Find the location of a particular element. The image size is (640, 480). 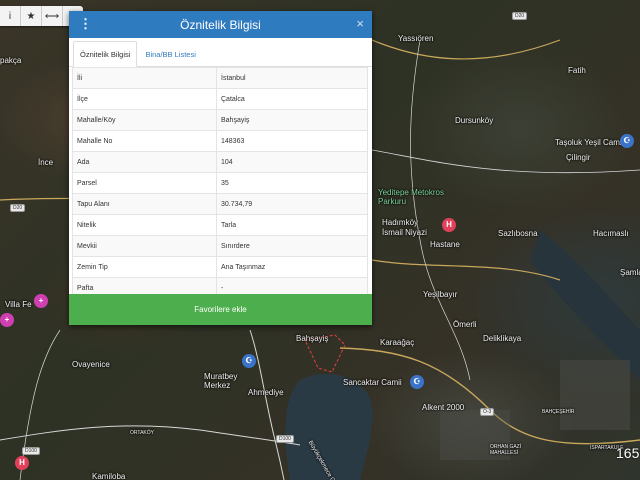

close-icon: × is located at coordinates (360, 23).